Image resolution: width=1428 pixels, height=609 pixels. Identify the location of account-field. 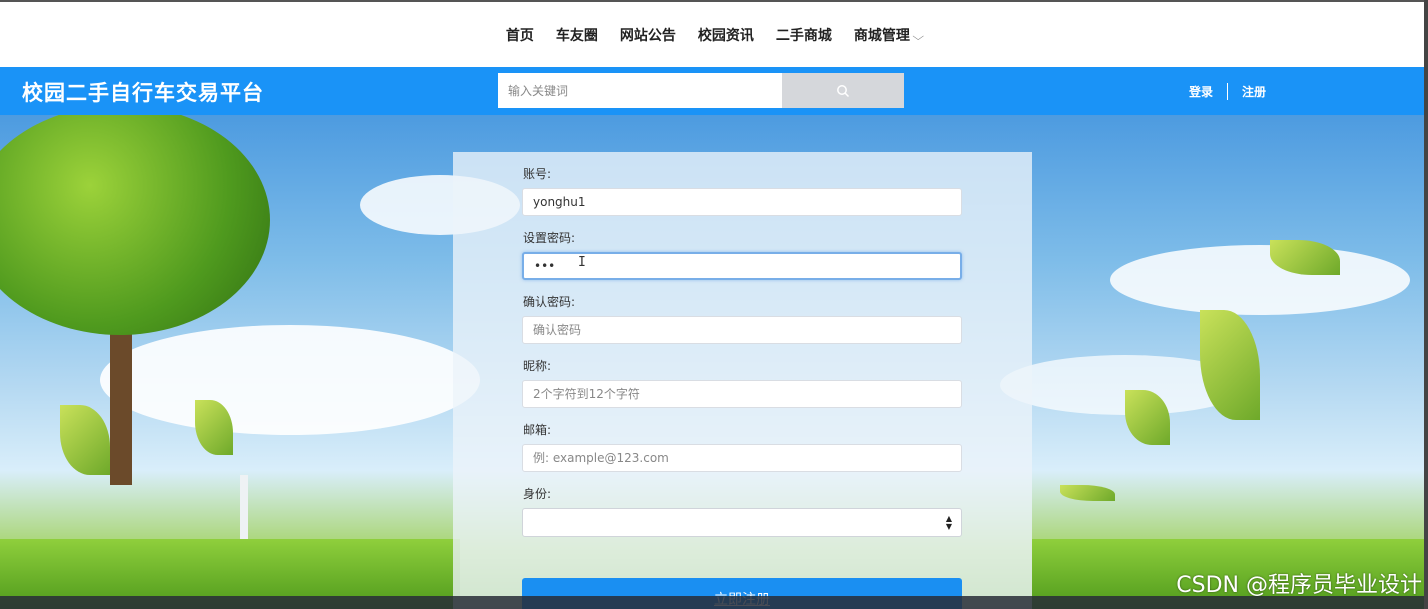
(742, 202).